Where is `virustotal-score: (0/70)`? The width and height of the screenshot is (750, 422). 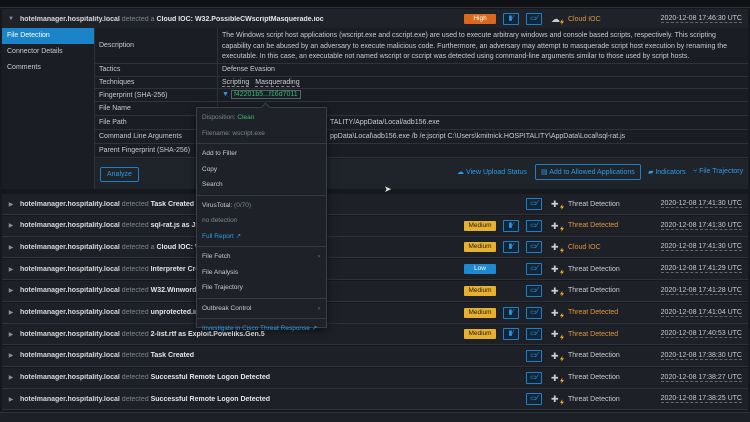 virustotal-score: (0/70) is located at coordinates (243, 205).